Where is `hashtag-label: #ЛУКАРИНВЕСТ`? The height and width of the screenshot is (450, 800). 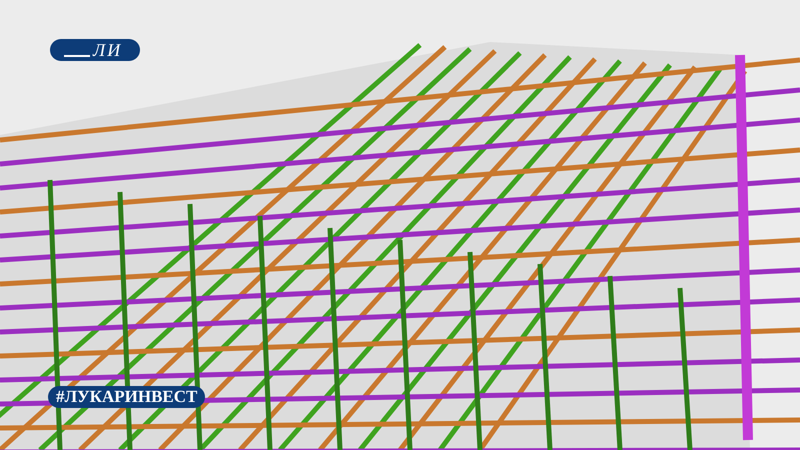 hashtag-label: #ЛУКАРИНВЕСТ is located at coordinates (127, 397).